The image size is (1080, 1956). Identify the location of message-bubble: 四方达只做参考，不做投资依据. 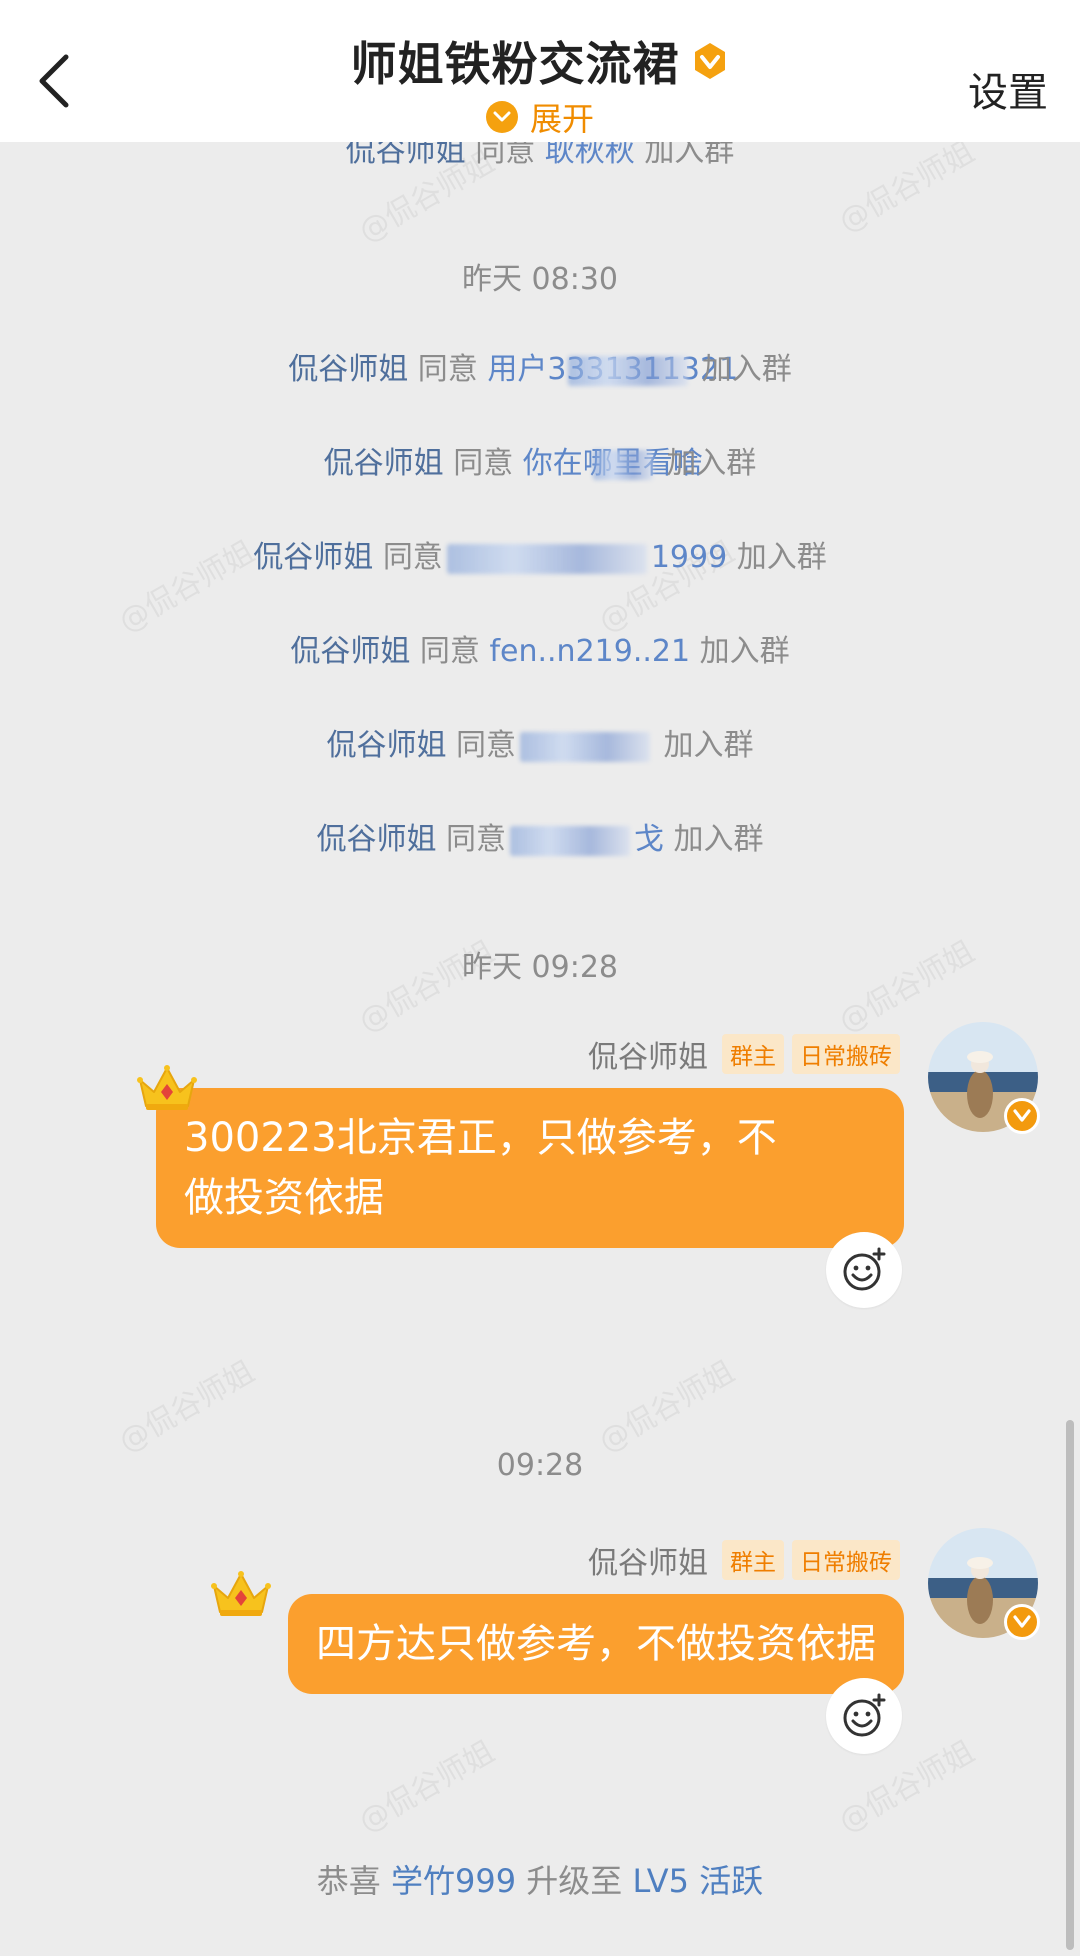
(596, 1644).